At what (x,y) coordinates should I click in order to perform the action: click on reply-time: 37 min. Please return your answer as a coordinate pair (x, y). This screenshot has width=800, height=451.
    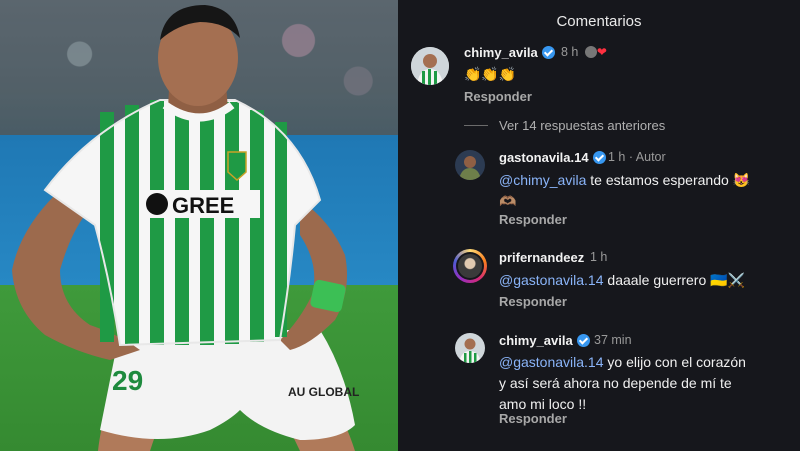
    Looking at the image, I should click on (613, 340).